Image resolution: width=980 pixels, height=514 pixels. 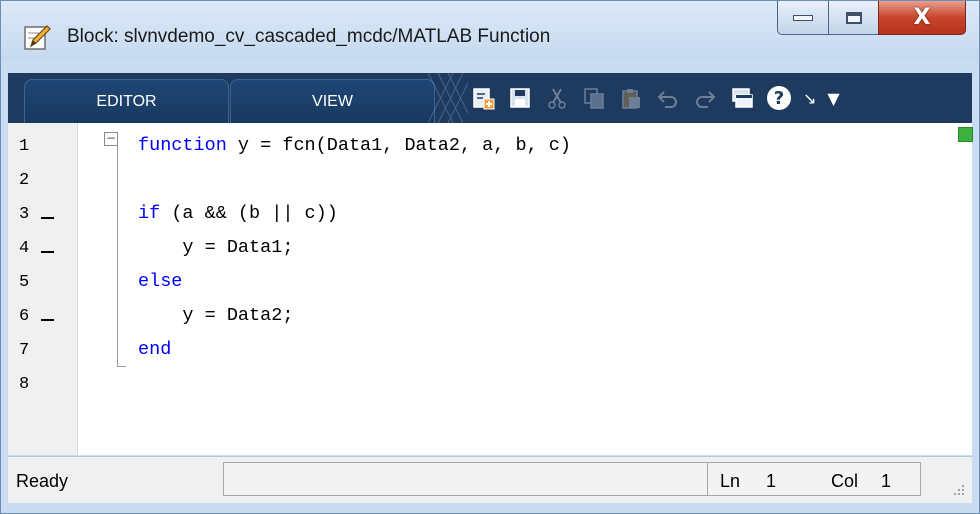 What do you see at coordinates (43, 289) in the screenshot?
I see `line-number-gutter: 1 2 3 4 5 6 7 8` at bounding box center [43, 289].